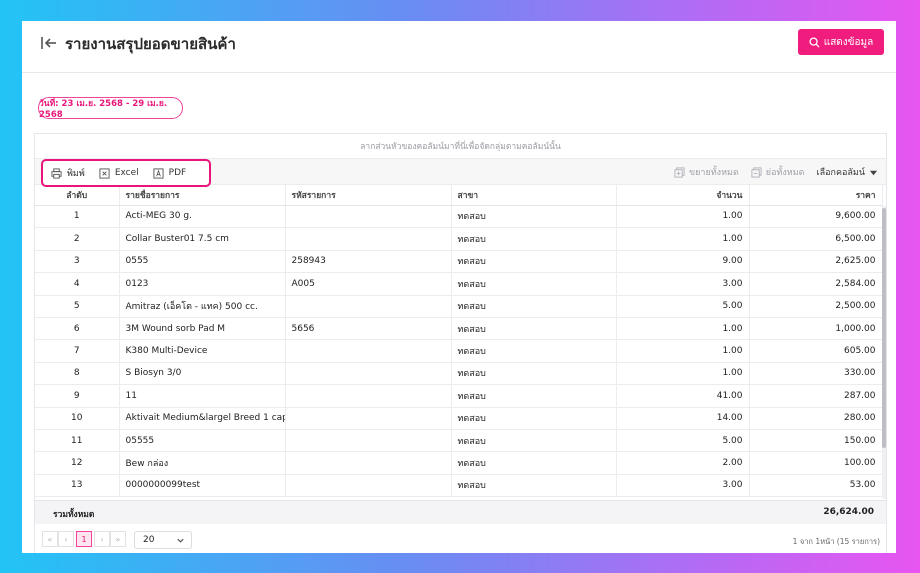 This screenshot has width=920, height=573. I want to click on choose-columns-label: เลือกคอลัมน์, so click(840, 173).